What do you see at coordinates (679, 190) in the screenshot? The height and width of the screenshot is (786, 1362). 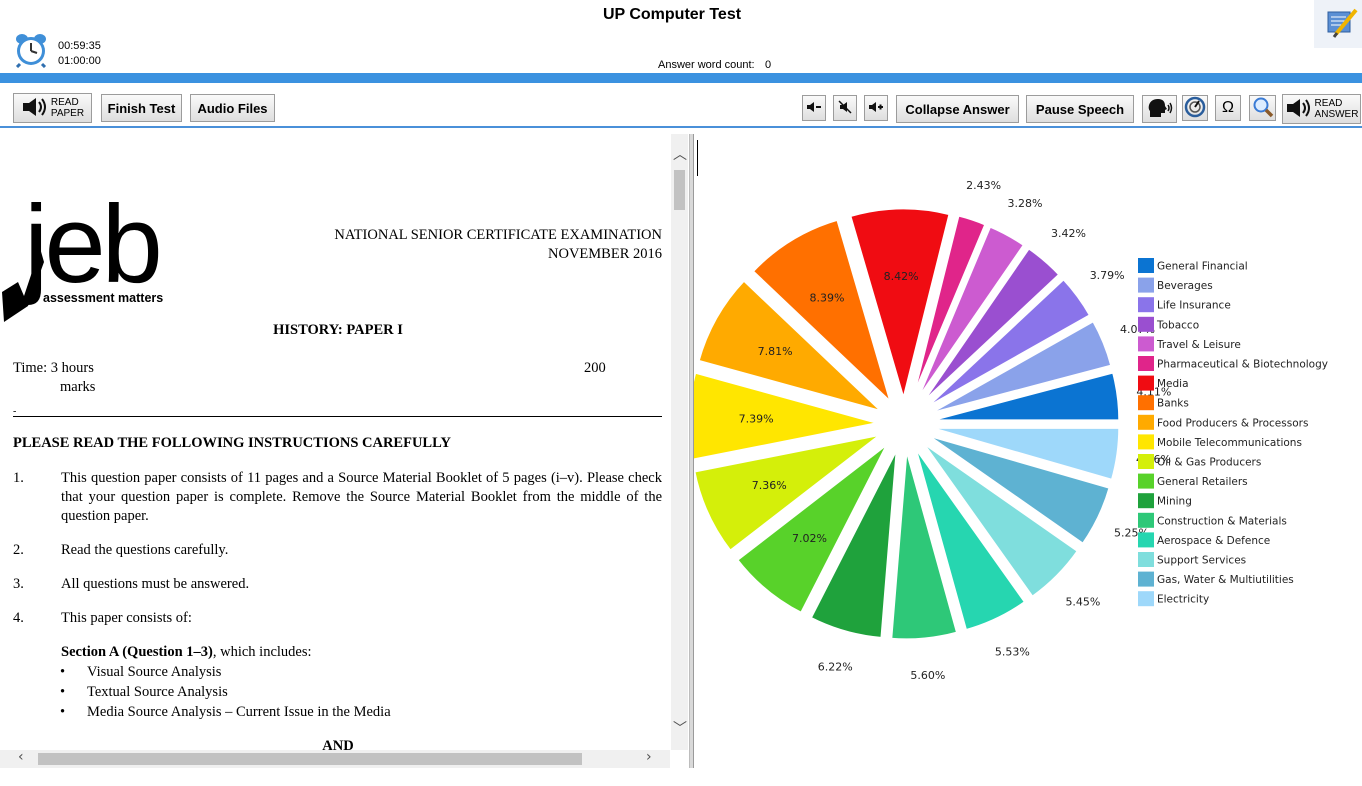 I see `vertical-scroll-thumb` at bounding box center [679, 190].